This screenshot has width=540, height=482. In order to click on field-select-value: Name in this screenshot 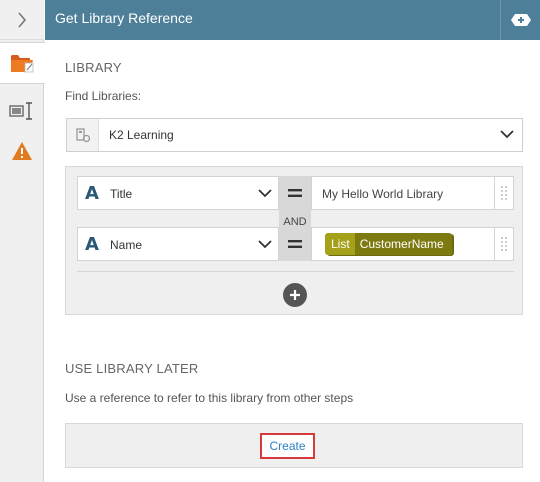, I will do `click(126, 245)`.